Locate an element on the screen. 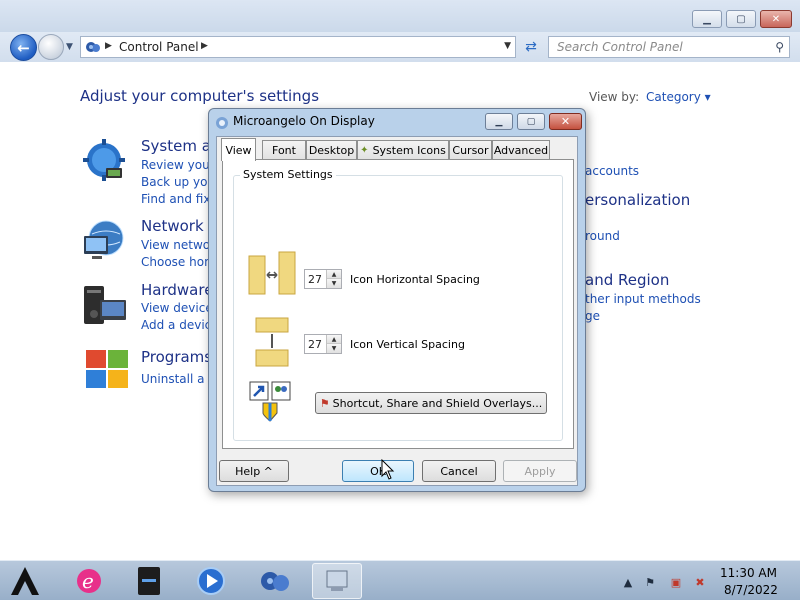 The image size is (800, 600). vertical-spacing-icon is located at coordinates (272, 342).